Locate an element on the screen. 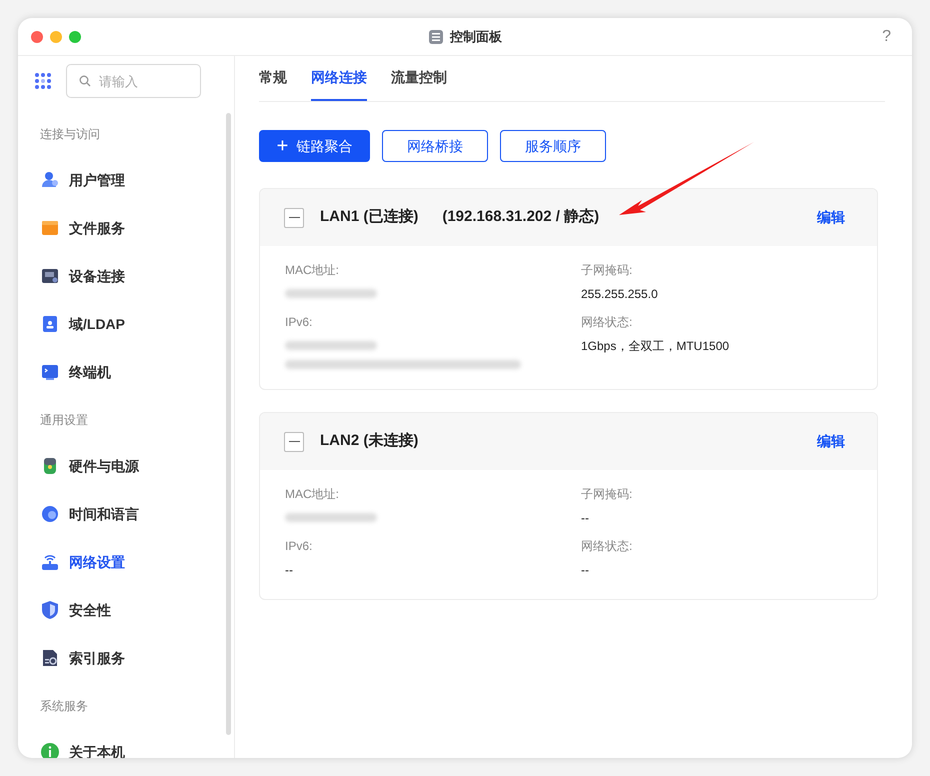 Image resolution: width=930 pixels, height=776 pixels. interface-address: (192.168.31.202 / 静态) is located at coordinates (521, 217).